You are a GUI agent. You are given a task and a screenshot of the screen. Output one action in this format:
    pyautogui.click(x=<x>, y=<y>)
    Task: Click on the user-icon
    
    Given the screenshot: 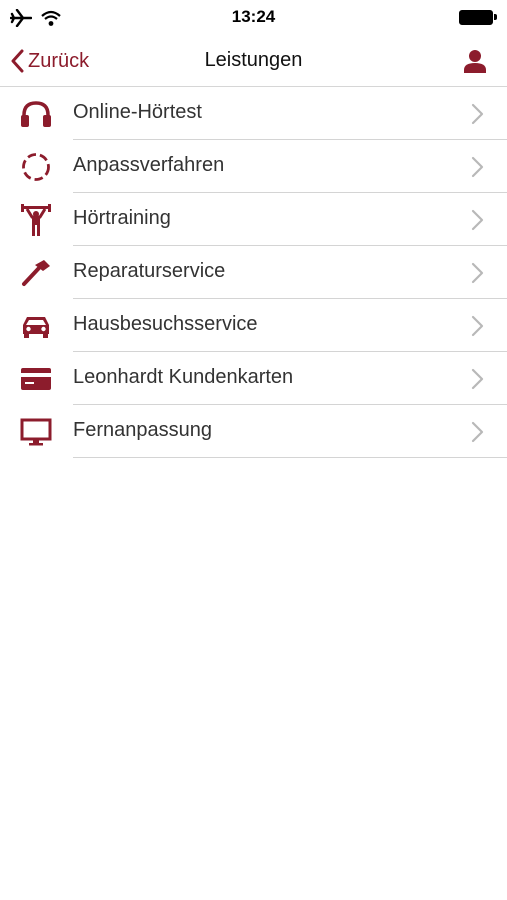 What is the action you would take?
    pyautogui.click(x=475, y=61)
    